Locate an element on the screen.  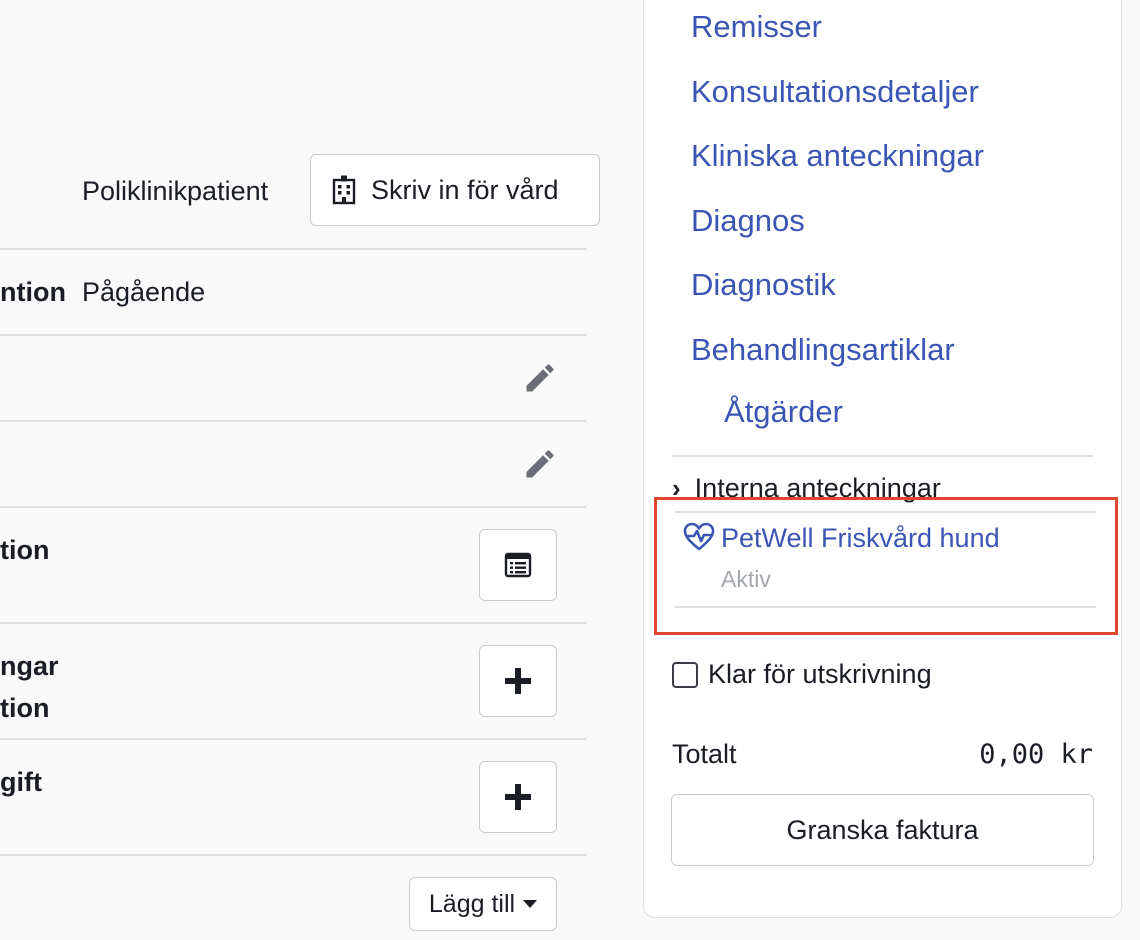
admission-row: Poliklinikpatient Skriv in för vård is located at coordinates (300, 190).